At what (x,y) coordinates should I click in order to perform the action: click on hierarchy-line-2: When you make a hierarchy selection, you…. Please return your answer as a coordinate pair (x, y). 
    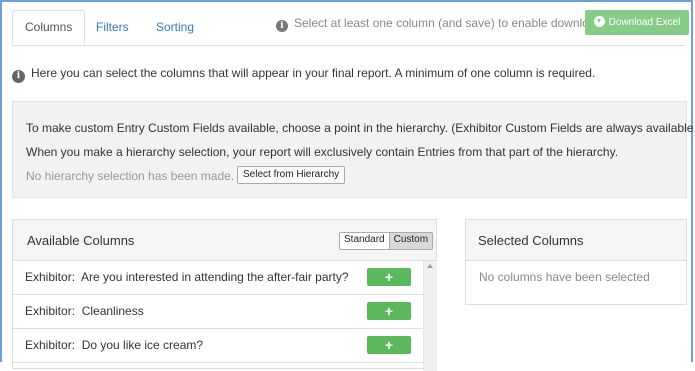
    Looking at the image, I should click on (322, 152).